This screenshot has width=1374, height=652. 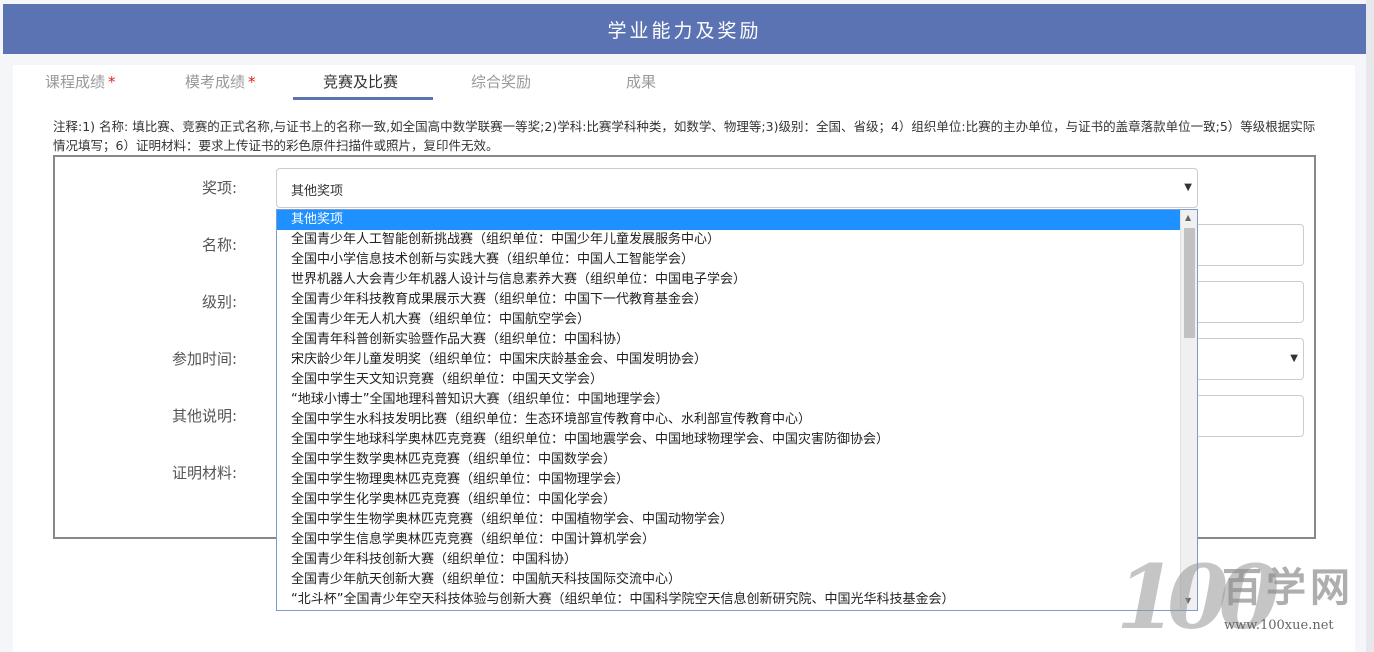 I want to click on award-option: 全国青少年人工智能创新挑战赛（组织单位：中国少年儿童发展服务中心）, so click(x=729, y=240).